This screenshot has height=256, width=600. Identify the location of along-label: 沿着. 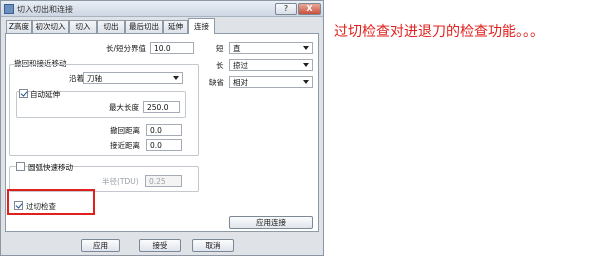
(76, 78).